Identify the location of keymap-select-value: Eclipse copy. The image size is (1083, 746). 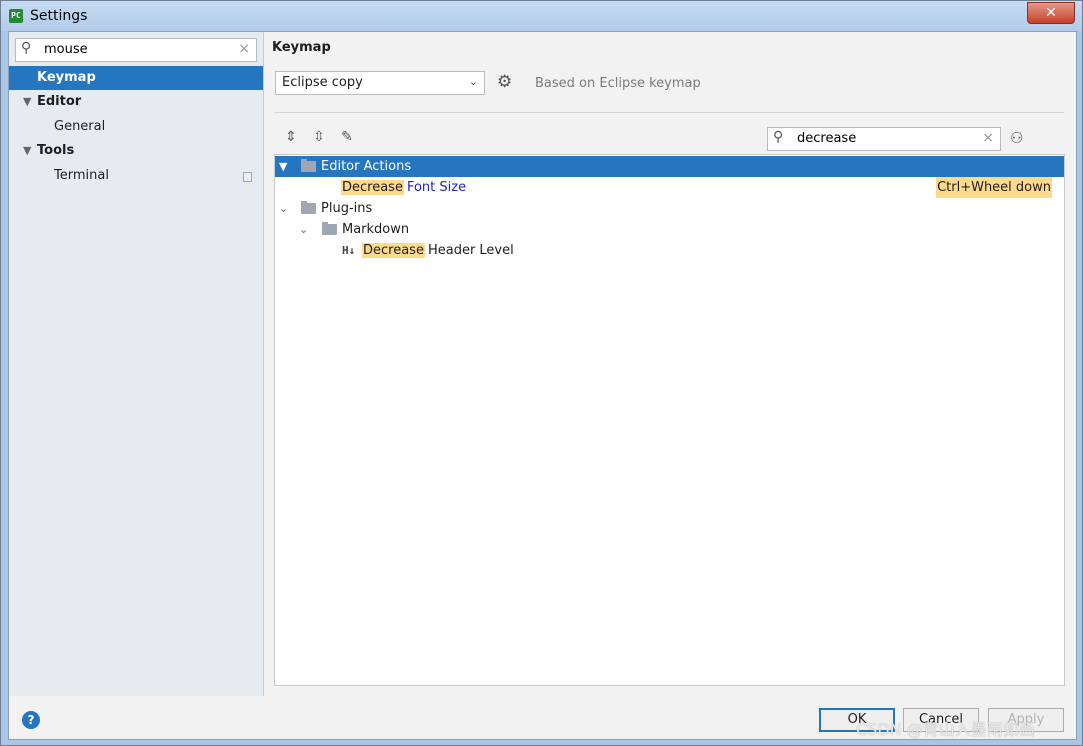
(322, 82).